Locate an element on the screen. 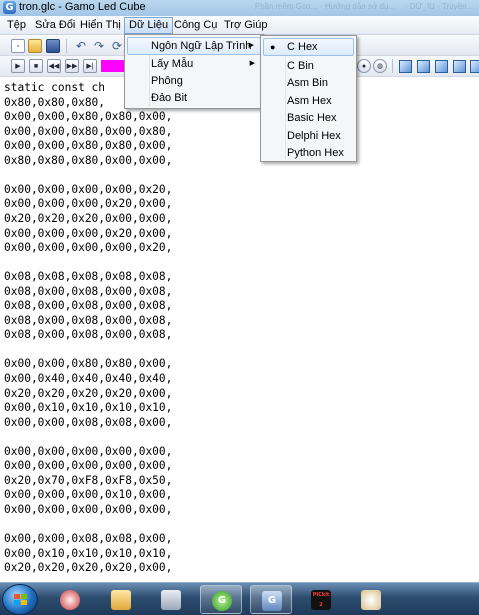  taskbar-pickit2: PICkit 2 is located at coordinates (321, 599).